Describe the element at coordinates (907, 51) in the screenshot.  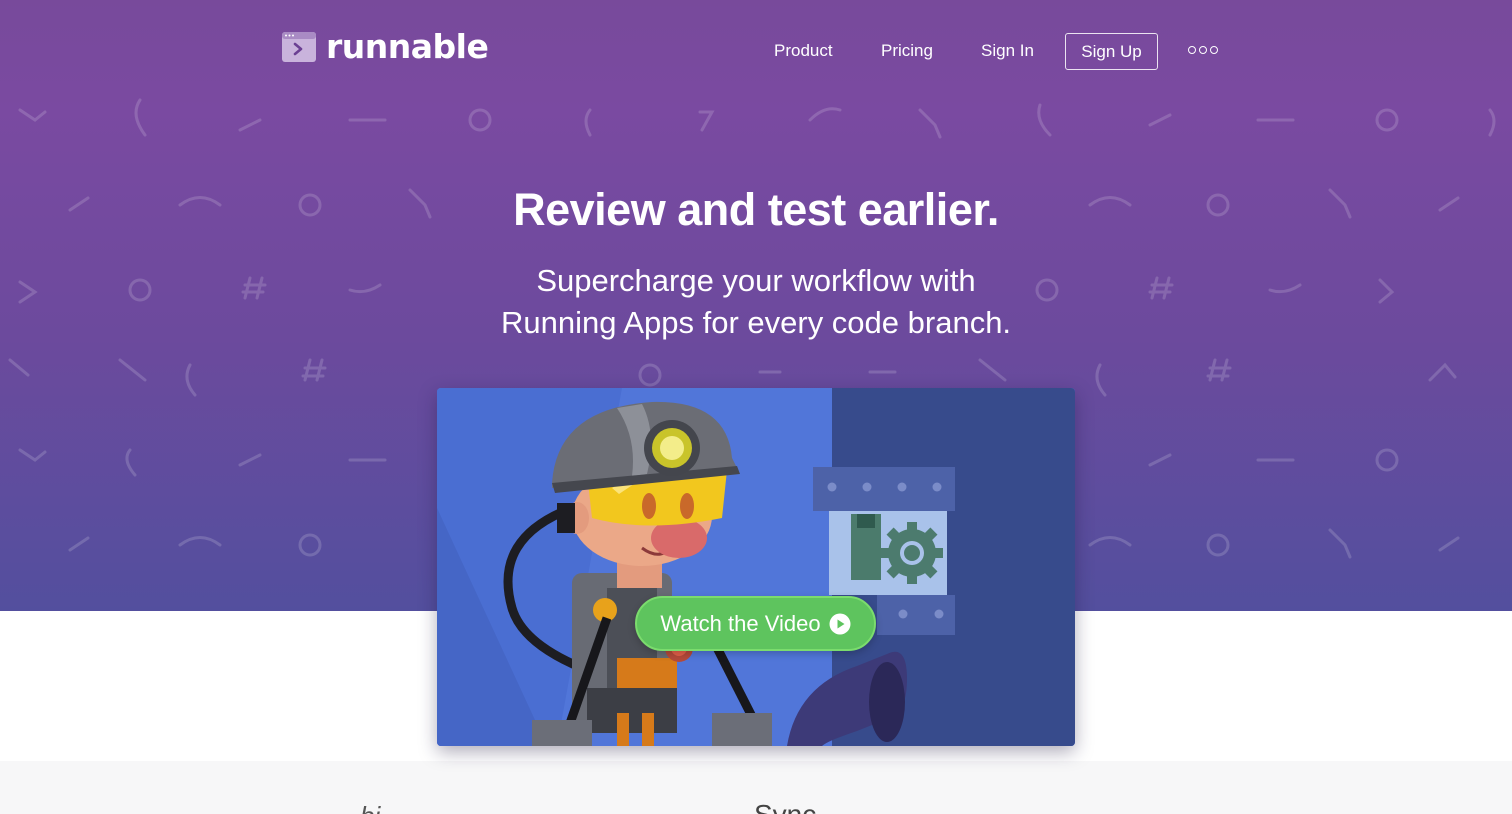
I see `nav-pricing: Pricing` at that location.